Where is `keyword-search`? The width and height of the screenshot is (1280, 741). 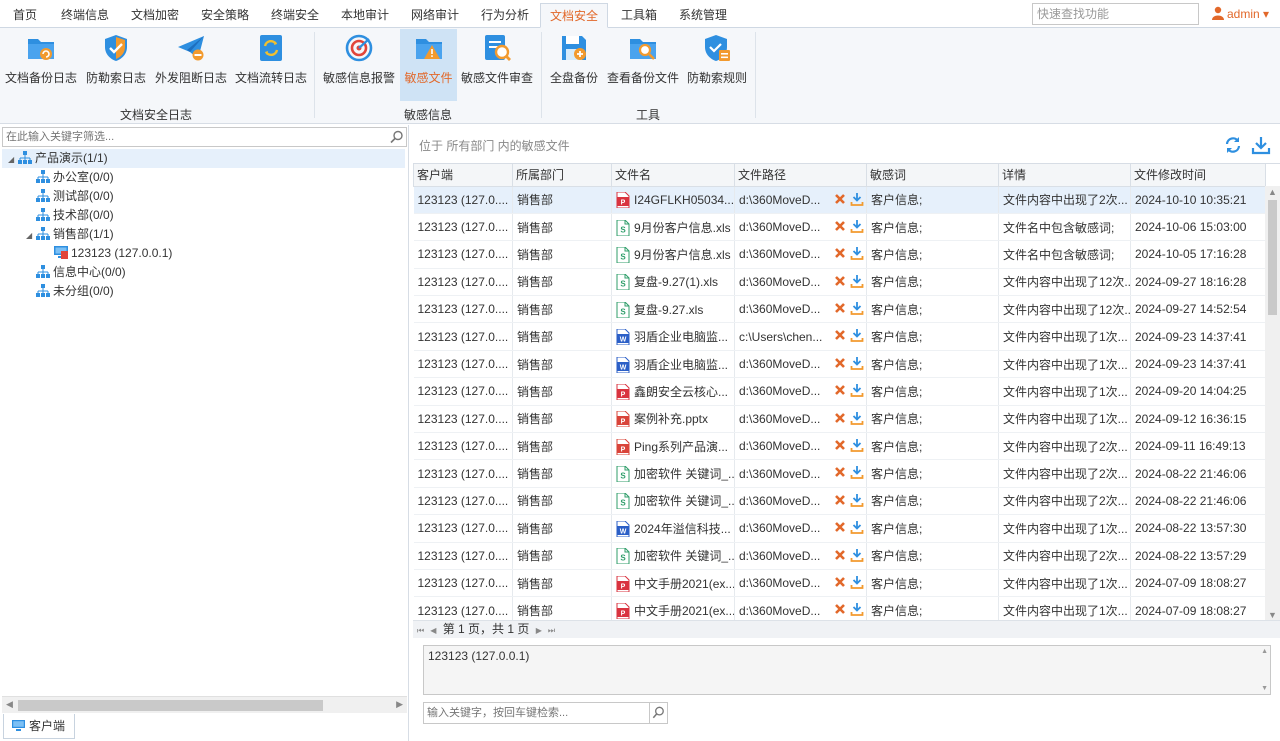 keyword-search is located at coordinates (545, 713).